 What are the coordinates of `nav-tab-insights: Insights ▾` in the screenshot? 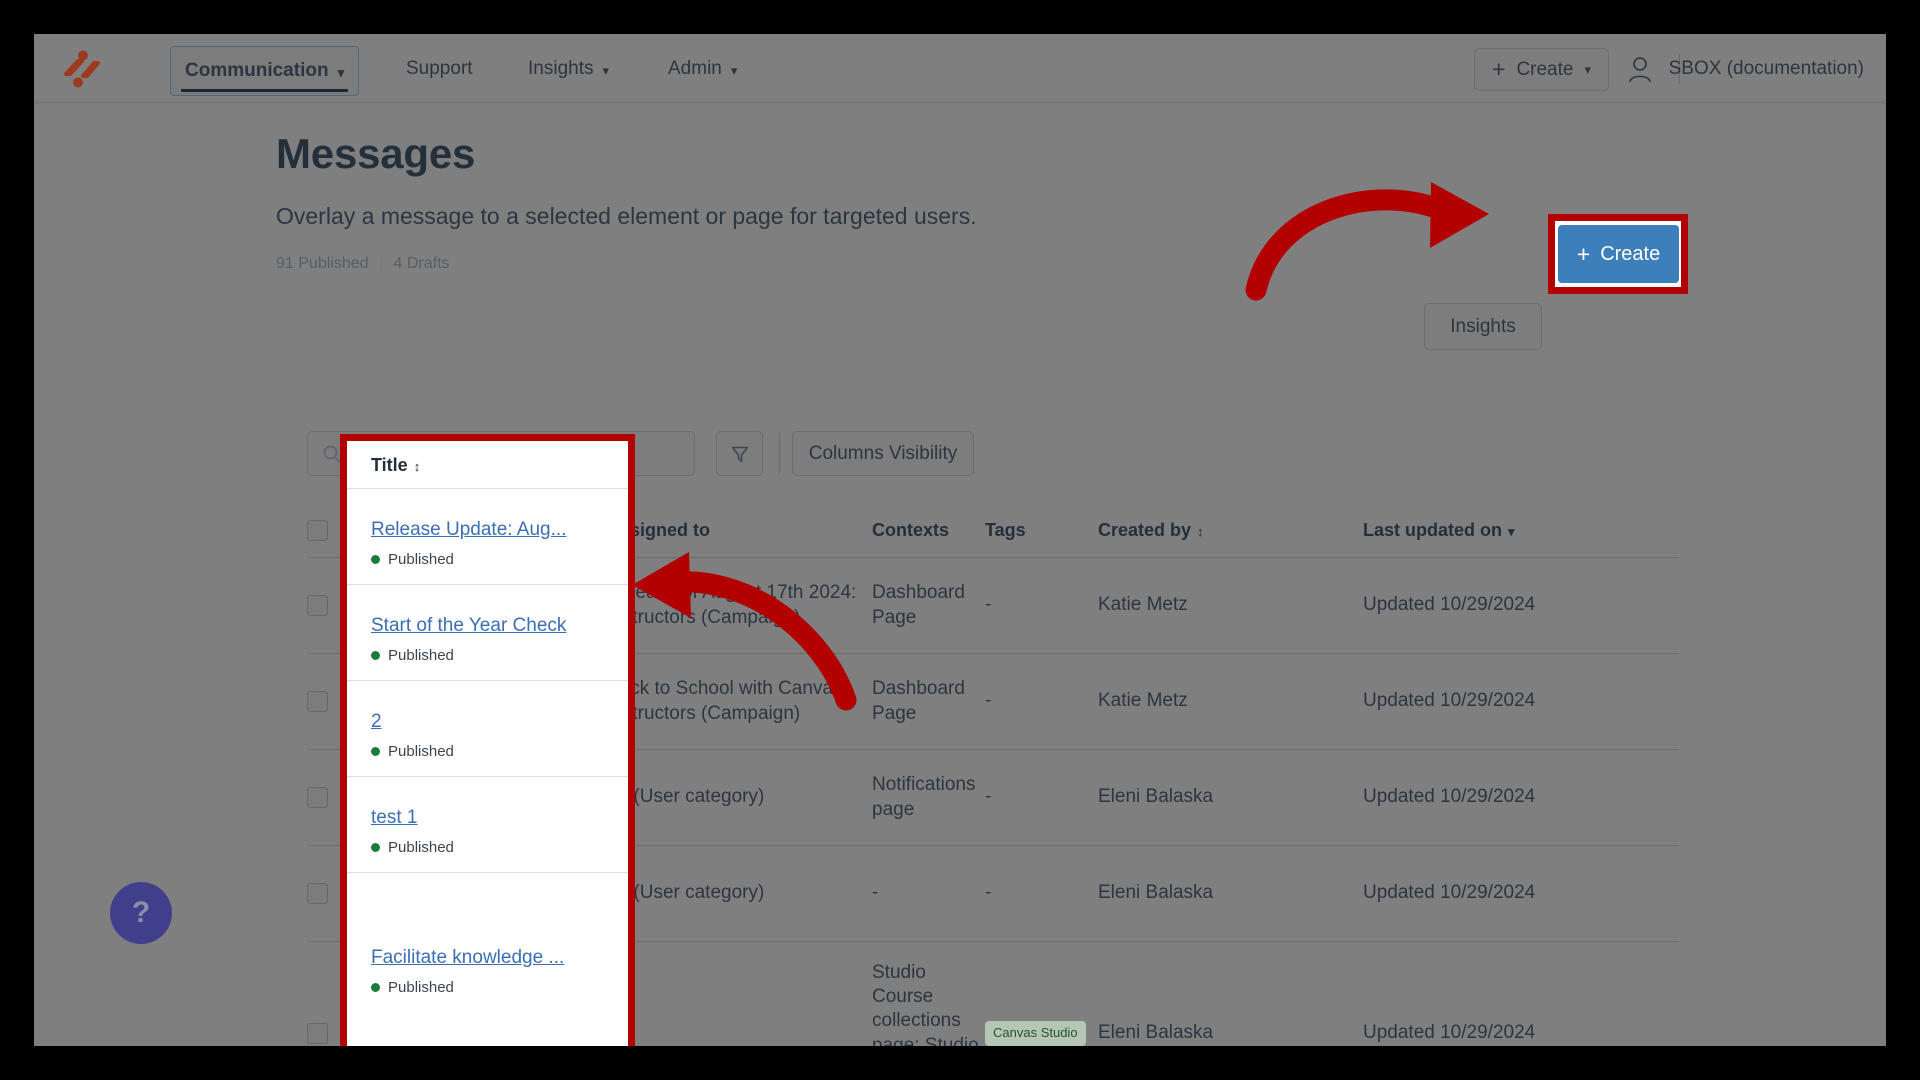 It's located at (568, 69).